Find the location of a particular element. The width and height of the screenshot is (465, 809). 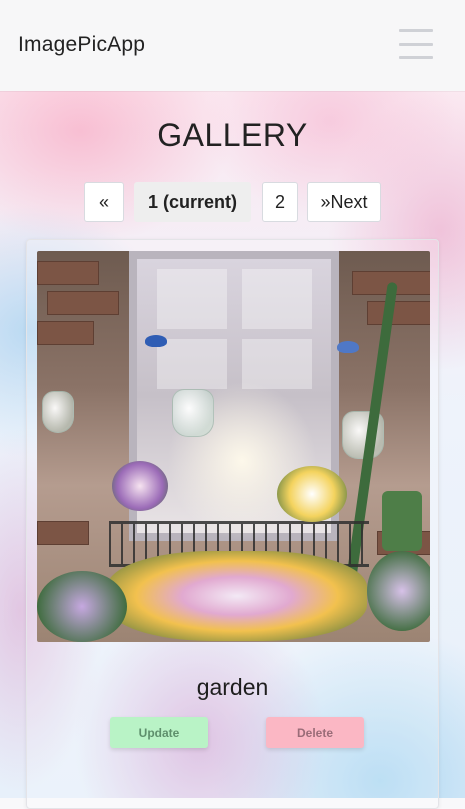

pagination-current-page: 1 (current) is located at coordinates (192, 202).